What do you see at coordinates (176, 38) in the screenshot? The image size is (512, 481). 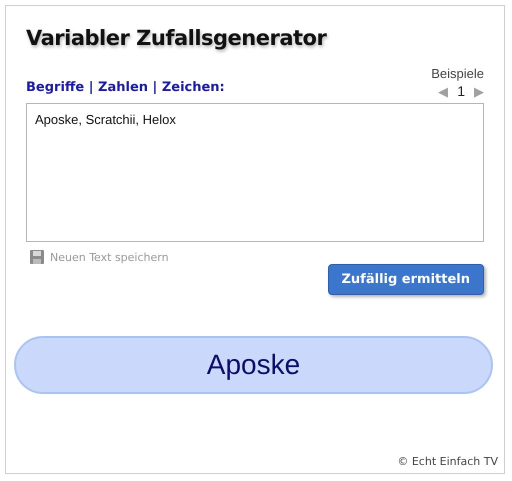 I see `app-title: Variabler Zufallsgenerator` at bounding box center [176, 38].